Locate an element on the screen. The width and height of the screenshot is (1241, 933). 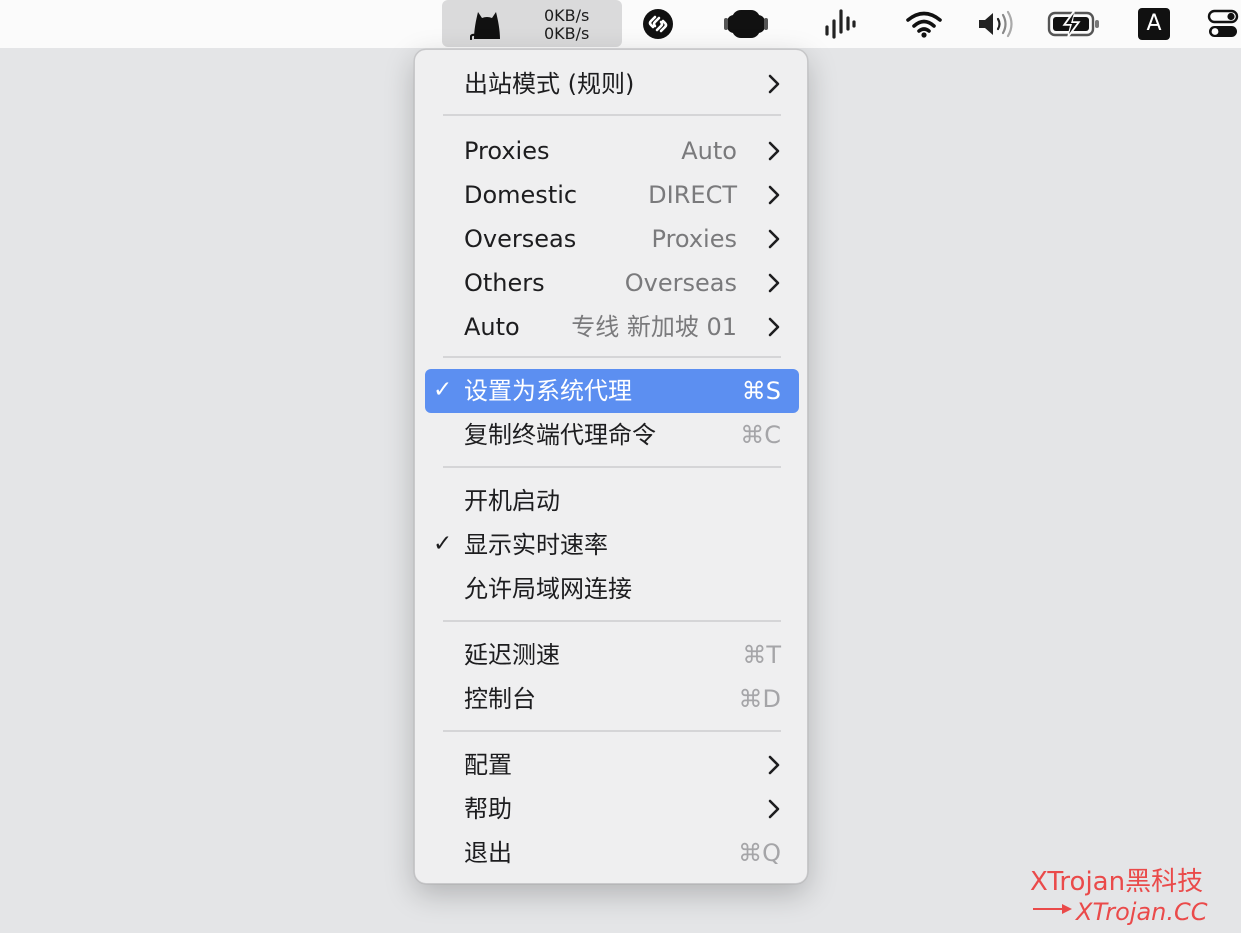
keyboard-shortcut: ⌘T is located at coordinates (761, 655).